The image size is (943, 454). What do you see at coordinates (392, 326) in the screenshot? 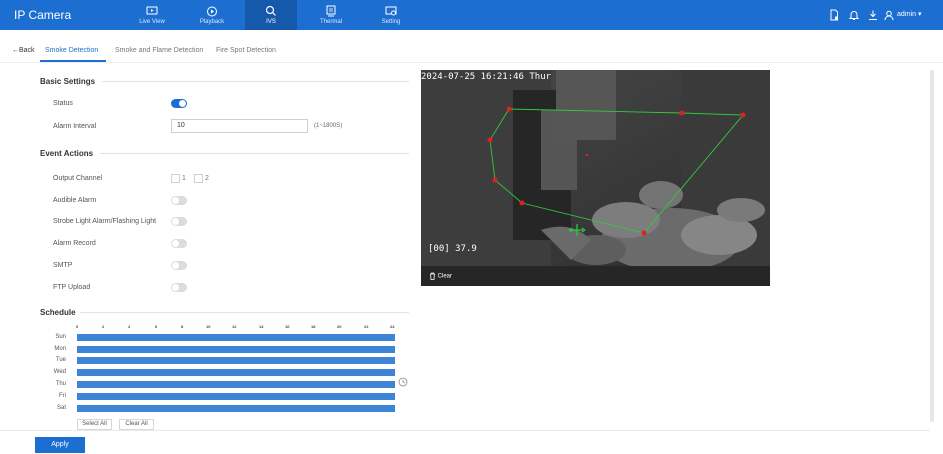
I see `hour-label: 24` at bounding box center [392, 326].